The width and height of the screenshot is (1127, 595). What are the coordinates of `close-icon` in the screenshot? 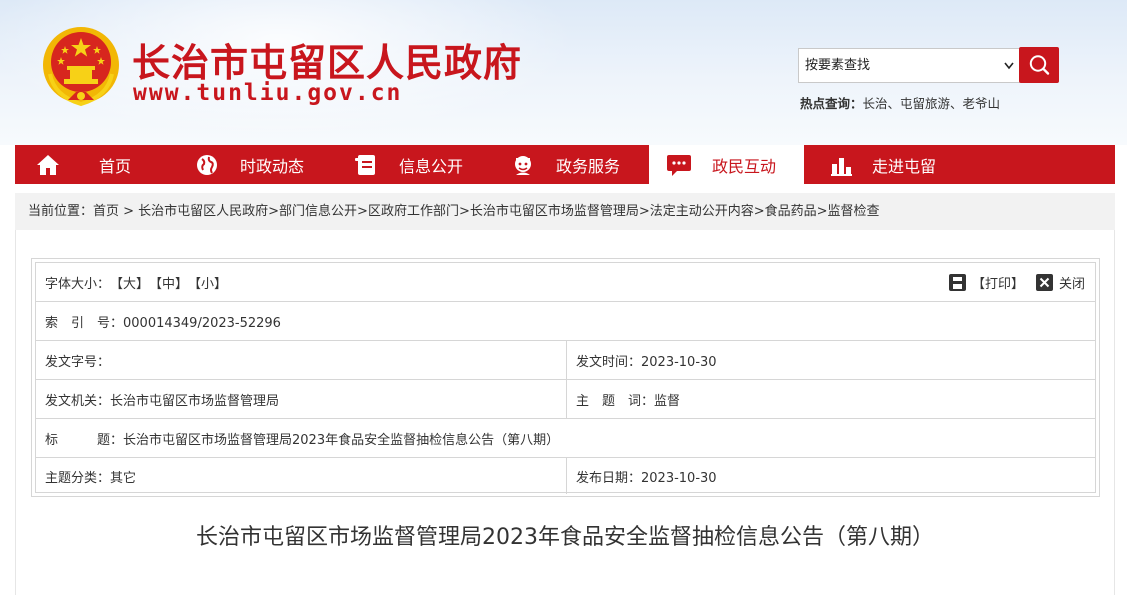 It's located at (1044, 282).